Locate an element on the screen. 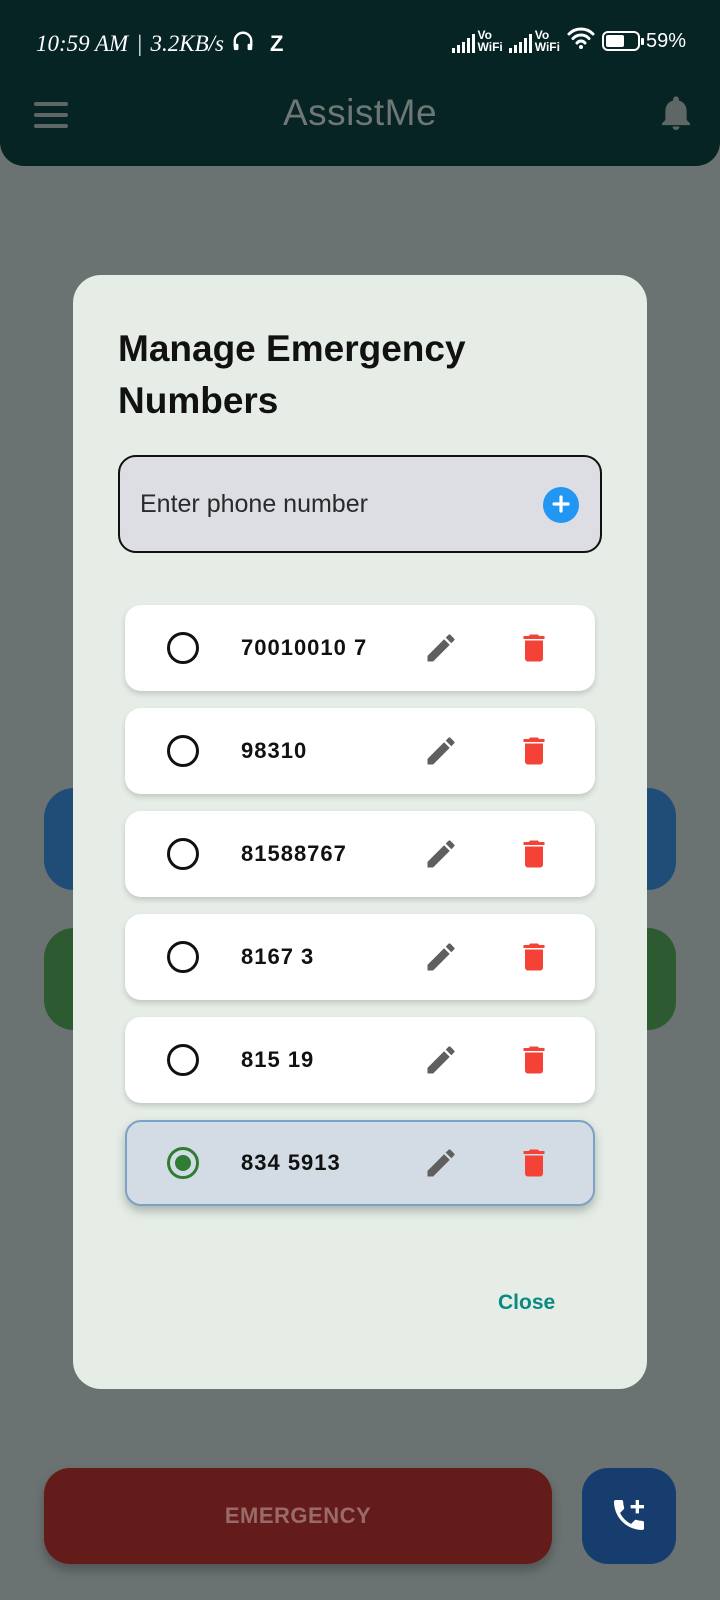  emergency-number-item: 98310 is located at coordinates (360, 751).